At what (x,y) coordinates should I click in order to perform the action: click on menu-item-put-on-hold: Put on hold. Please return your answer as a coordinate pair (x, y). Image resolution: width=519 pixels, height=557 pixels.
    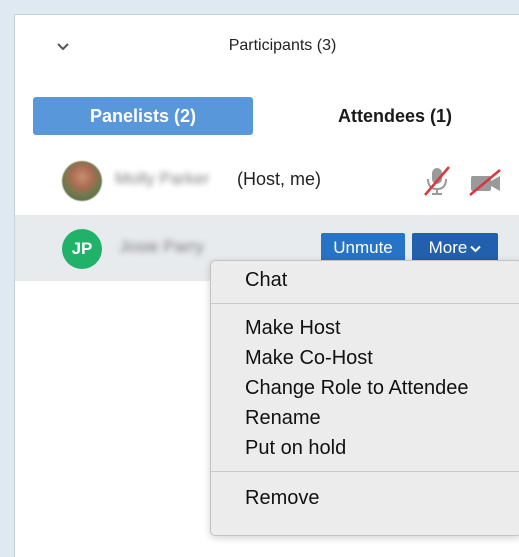
    Looking at the image, I should click on (295, 448).